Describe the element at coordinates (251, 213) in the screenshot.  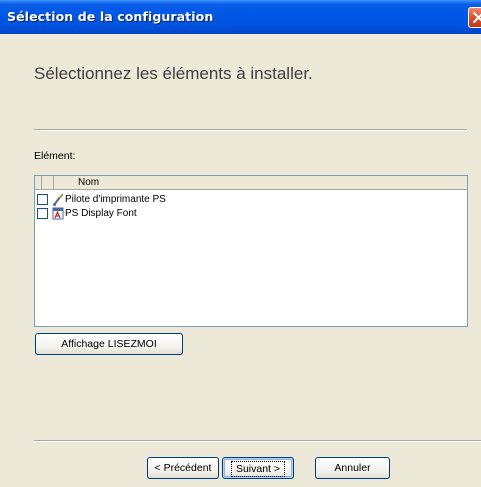
I see `list-item: PS Display Font` at that location.